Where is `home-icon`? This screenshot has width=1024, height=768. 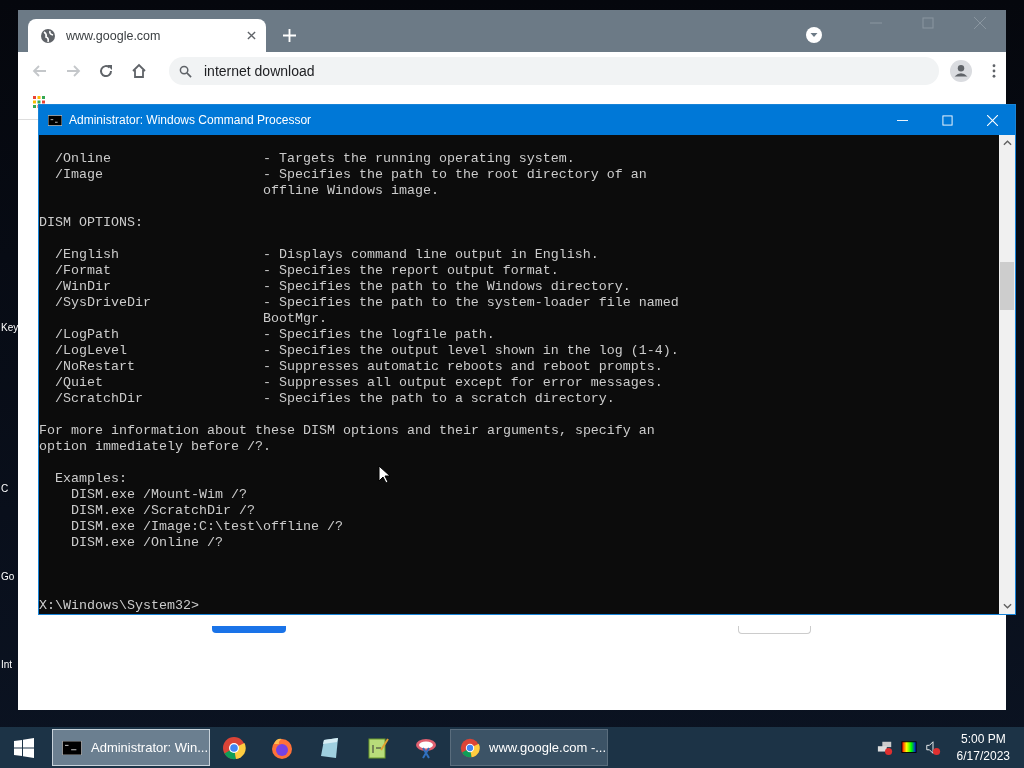 home-icon is located at coordinates (139, 71).